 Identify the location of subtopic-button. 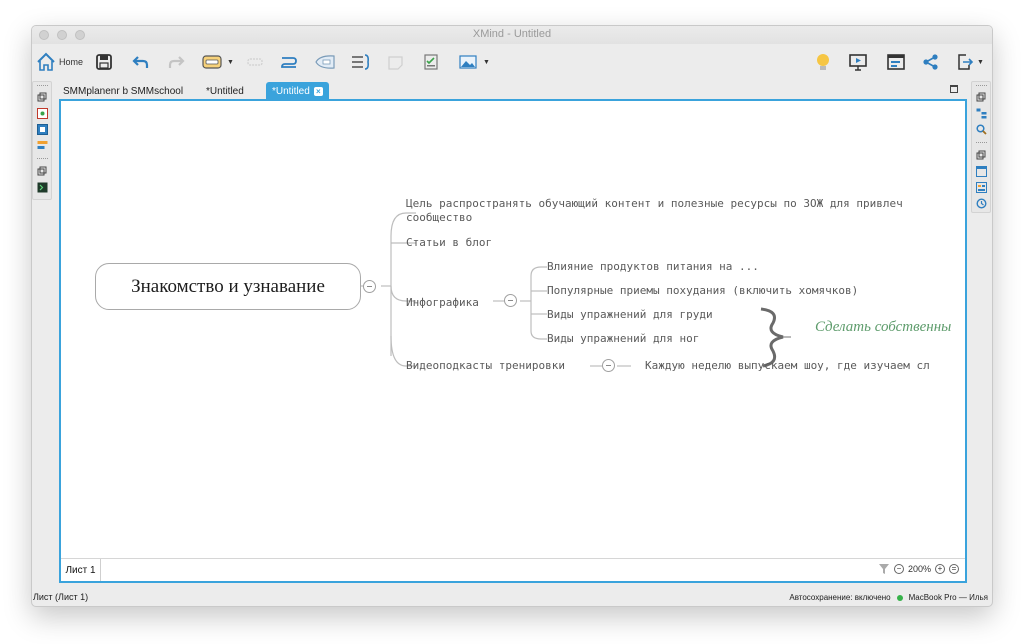
(255, 62).